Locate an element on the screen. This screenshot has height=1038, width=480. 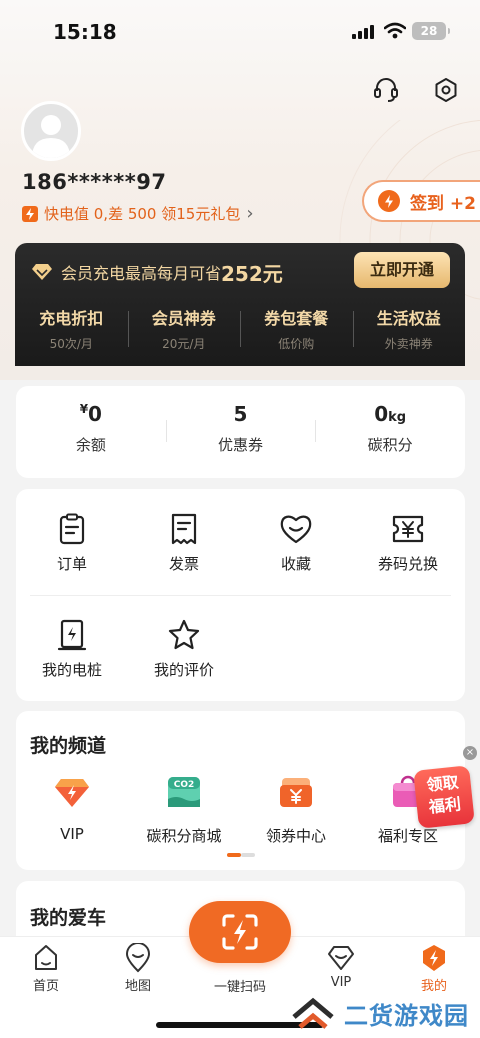
tab-label: 我的 is located at coordinates (433, 986).